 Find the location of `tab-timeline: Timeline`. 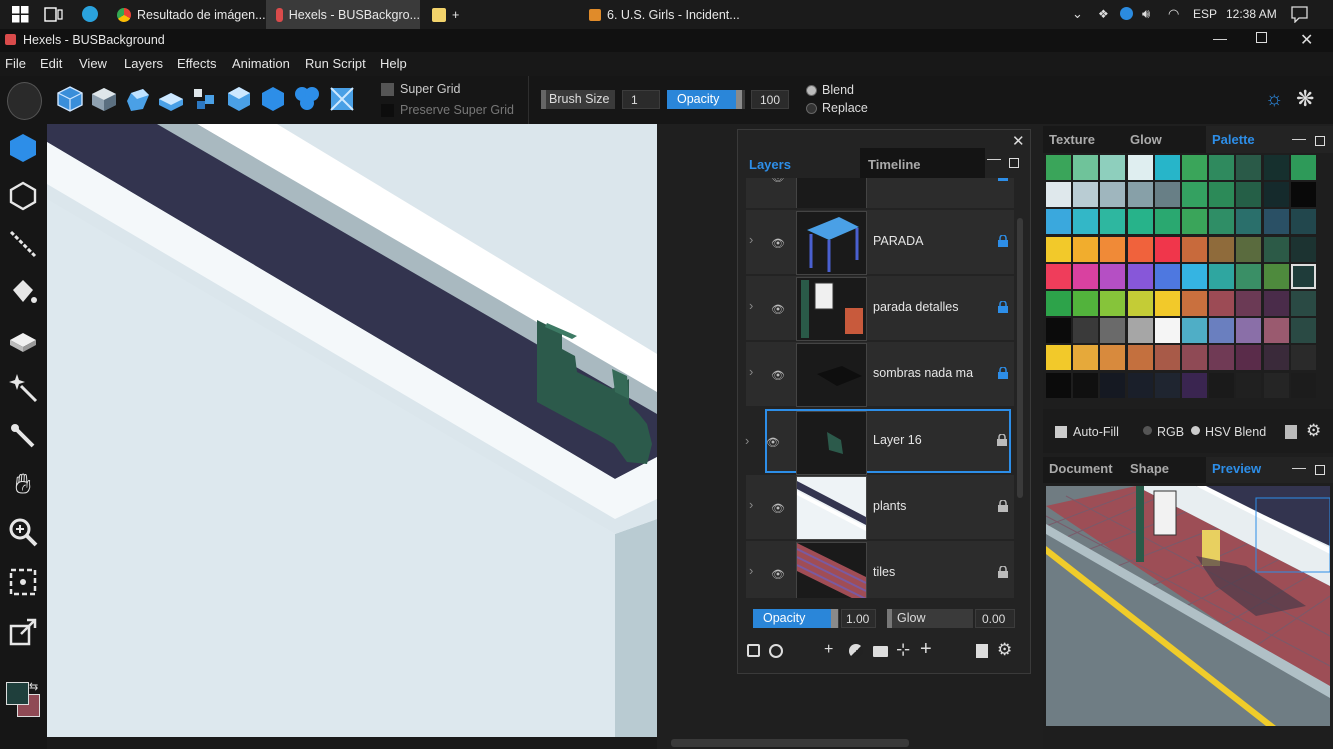

tab-timeline: Timeline is located at coordinates (922, 163).